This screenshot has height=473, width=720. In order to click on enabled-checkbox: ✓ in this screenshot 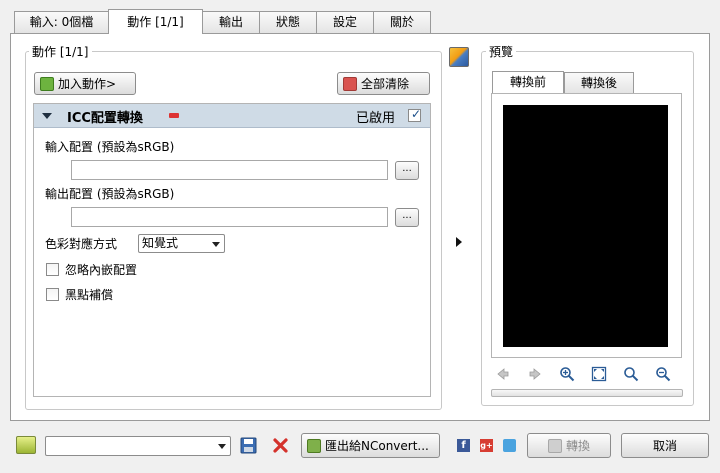, I will do `click(415, 114)`.